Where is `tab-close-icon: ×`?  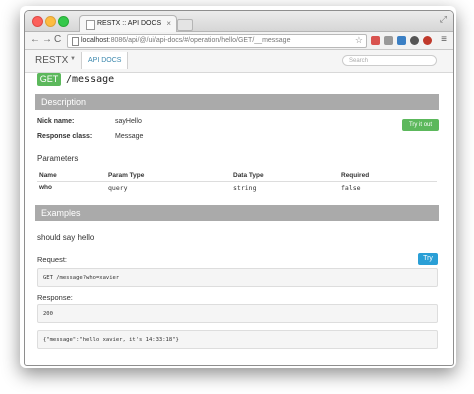
tab-close-icon: × is located at coordinates (168, 23).